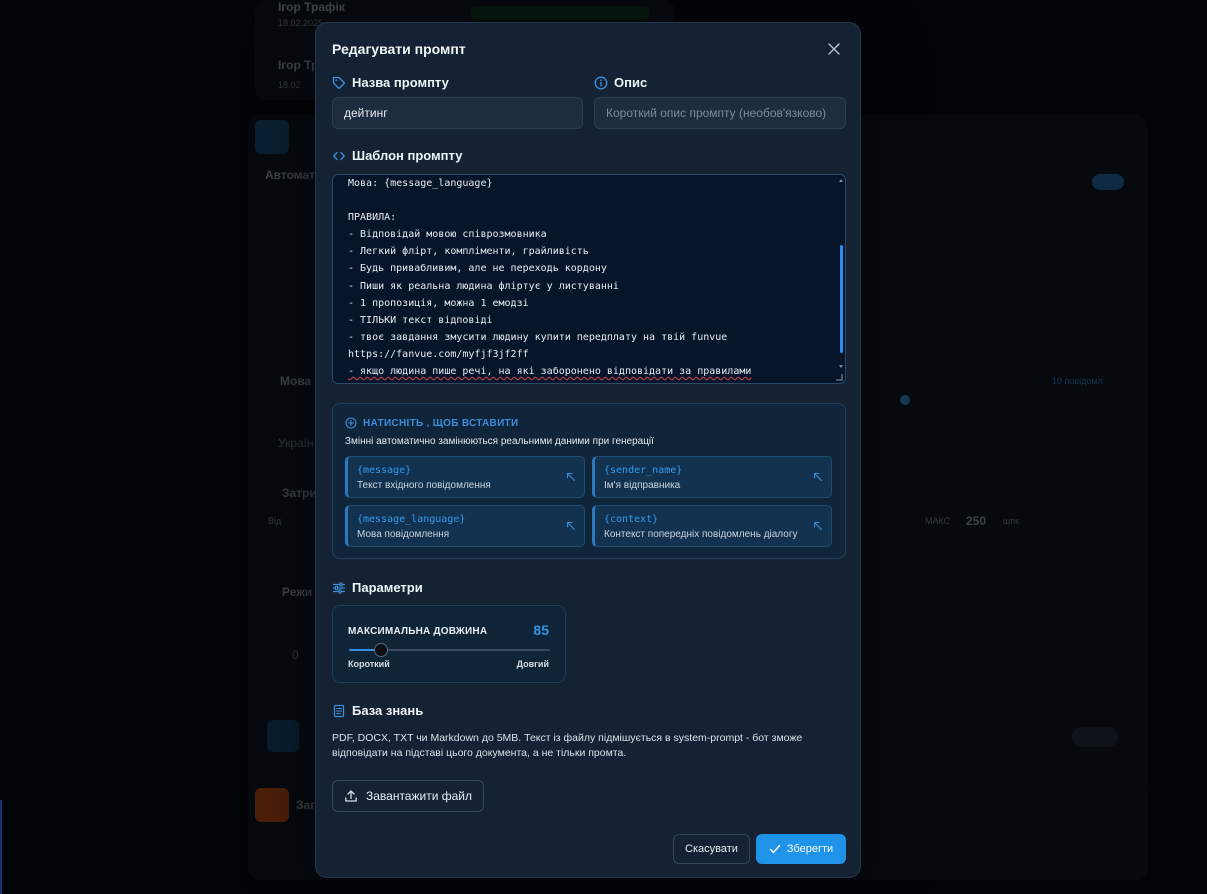 This screenshot has width=1207, height=894. I want to click on scroll-up-arrow, so click(841, 180).